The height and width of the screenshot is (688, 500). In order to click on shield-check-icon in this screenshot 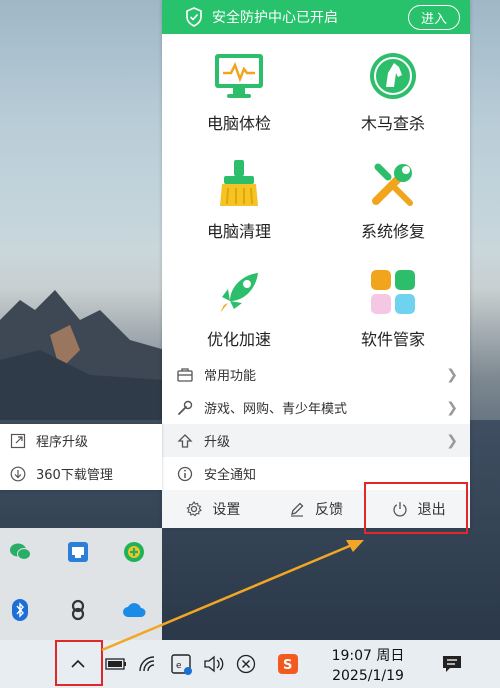, I will do `click(194, 17)`.